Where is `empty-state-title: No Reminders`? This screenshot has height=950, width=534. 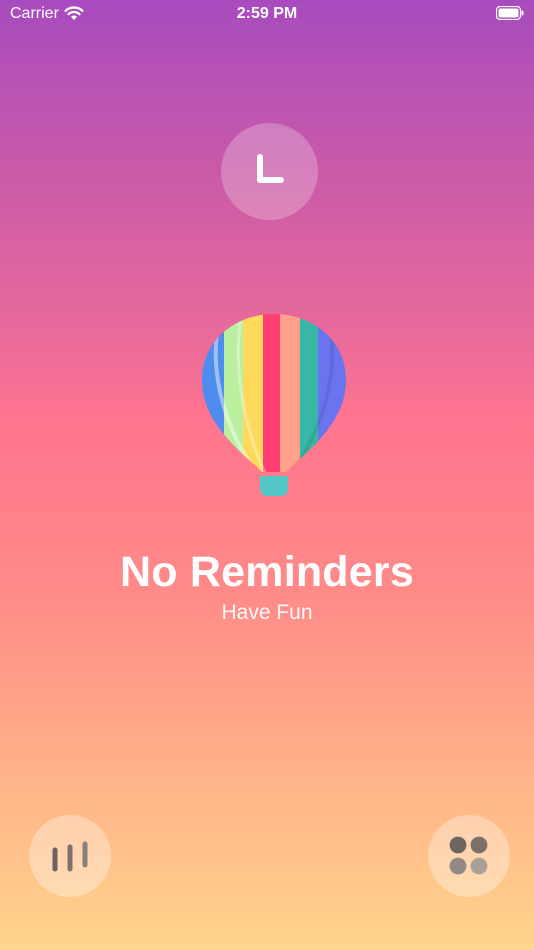
empty-state-title: No Reminders is located at coordinates (267, 572).